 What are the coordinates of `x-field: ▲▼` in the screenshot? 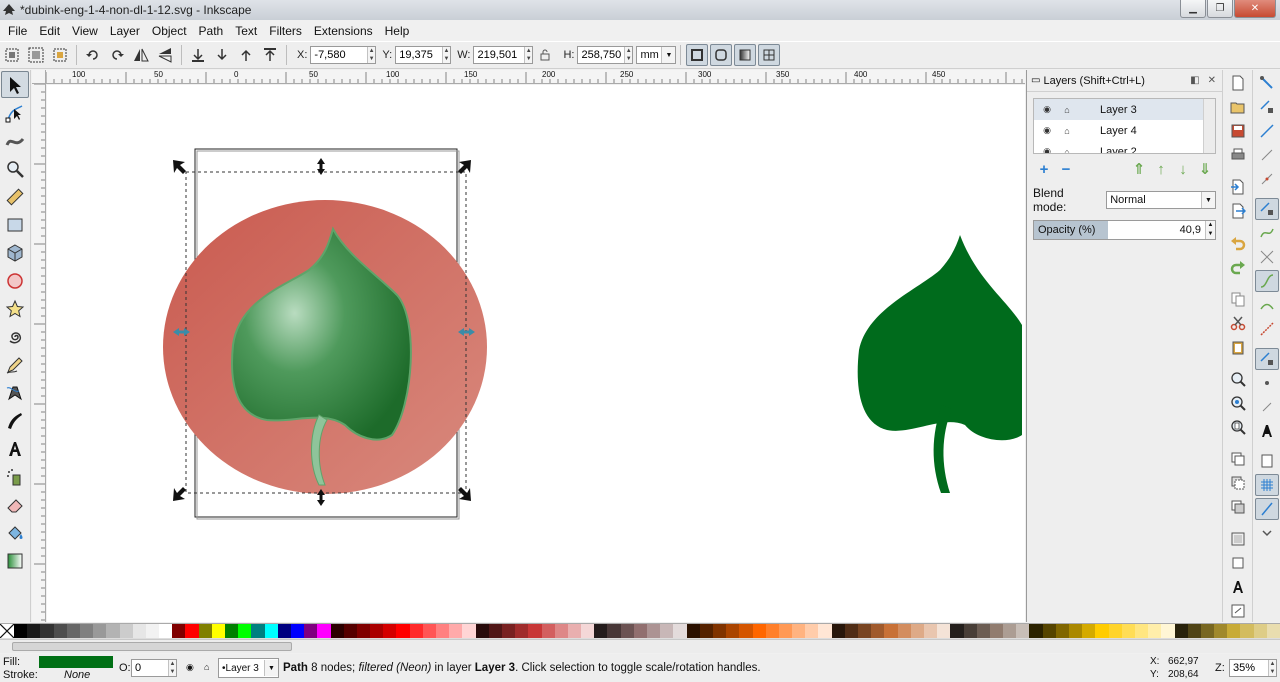 It's located at (343, 55).